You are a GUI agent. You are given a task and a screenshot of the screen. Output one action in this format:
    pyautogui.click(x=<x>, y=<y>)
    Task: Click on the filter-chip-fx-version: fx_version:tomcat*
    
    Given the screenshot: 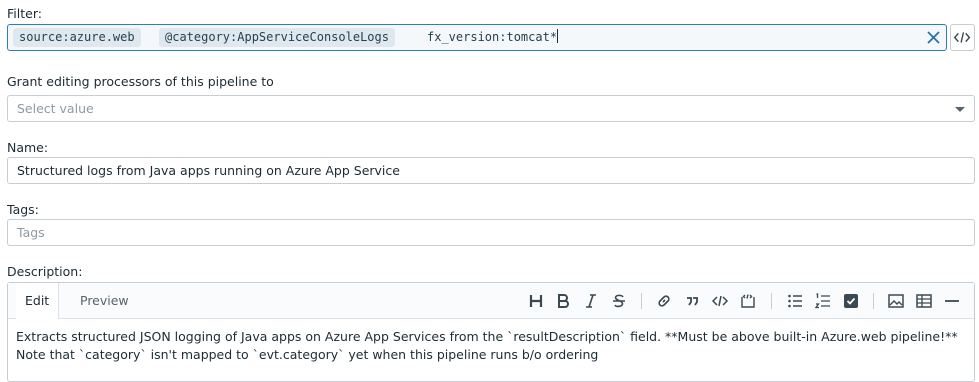 What is the action you would take?
    pyautogui.click(x=492, y=37)
    